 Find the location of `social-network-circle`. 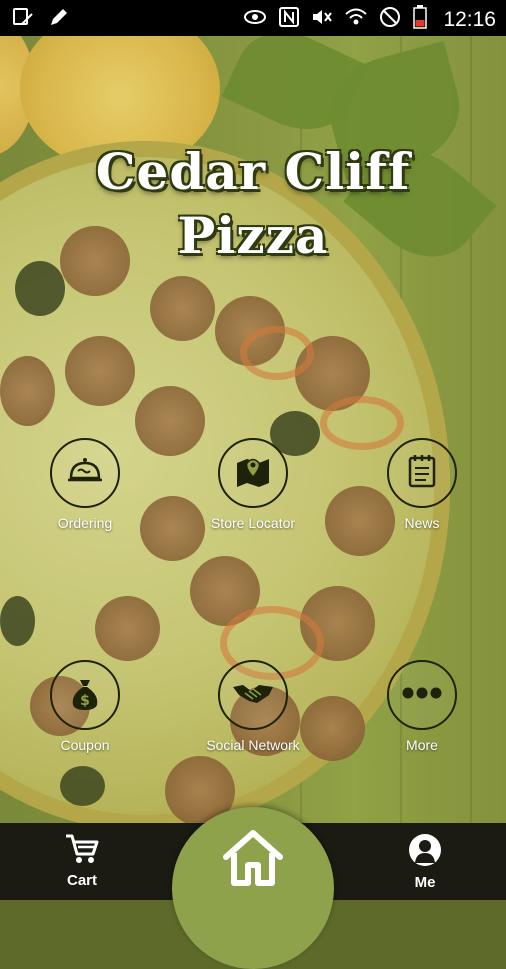

social-network-circle is located at coordinates (253, 695).